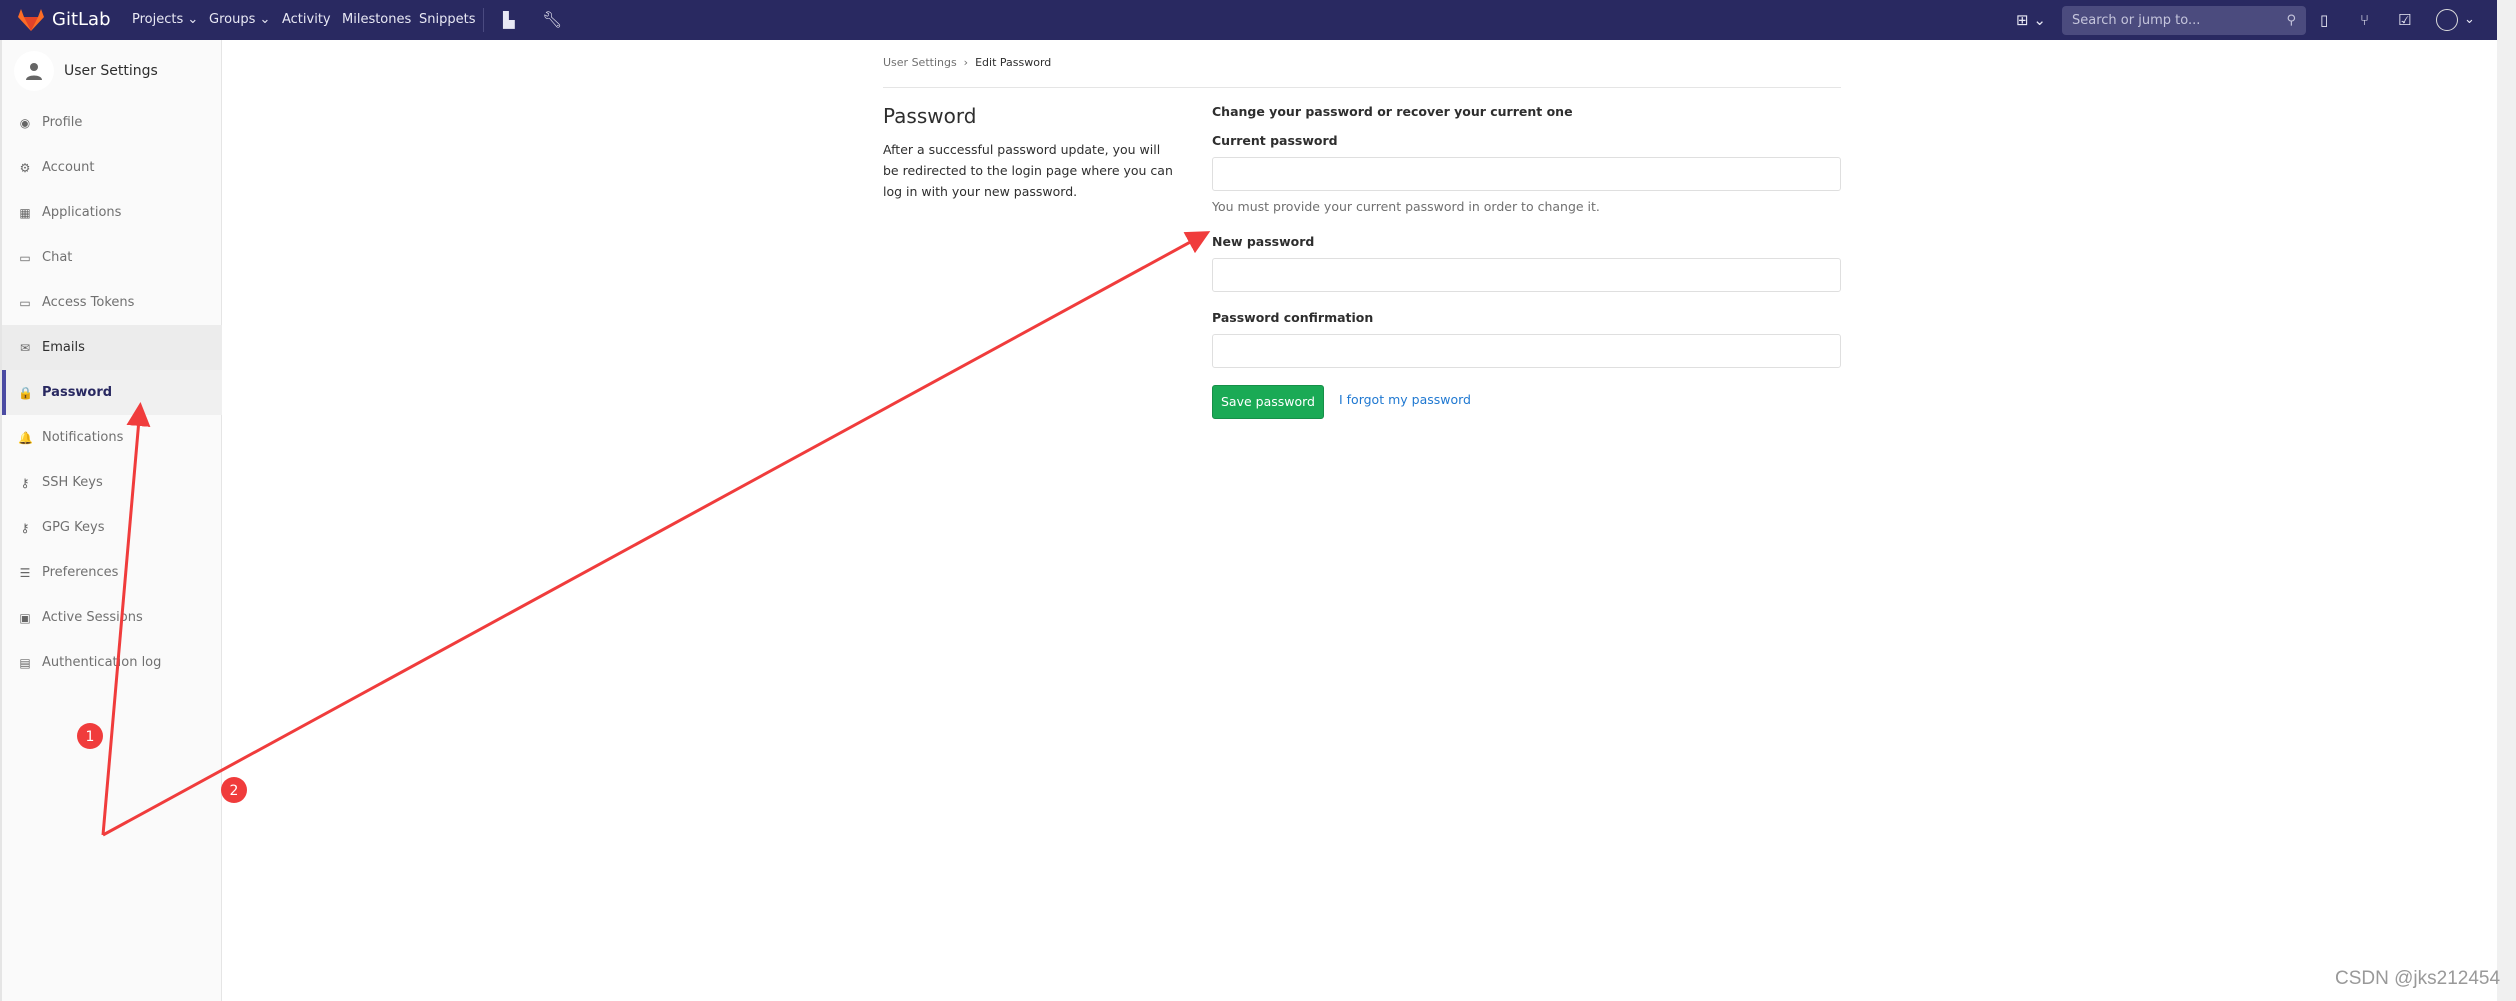 The height and width of the screenshot is (1001, 2516). Describe the element at coordinates (1526, 275) in the screenshot. I see `new-password-input` at that location.